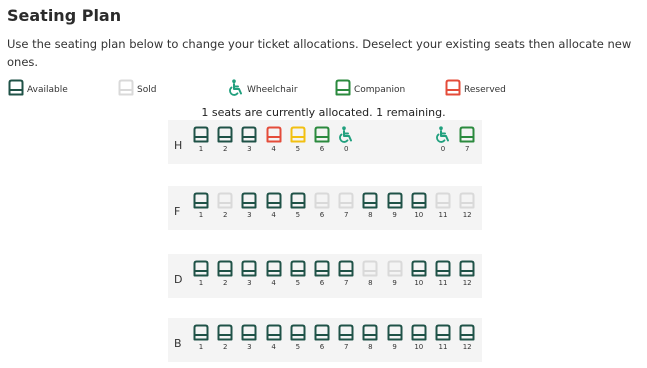 The height and width of the screenshot is (368, 647). I want to click on seat-f-1: 1, so click(201, 205).